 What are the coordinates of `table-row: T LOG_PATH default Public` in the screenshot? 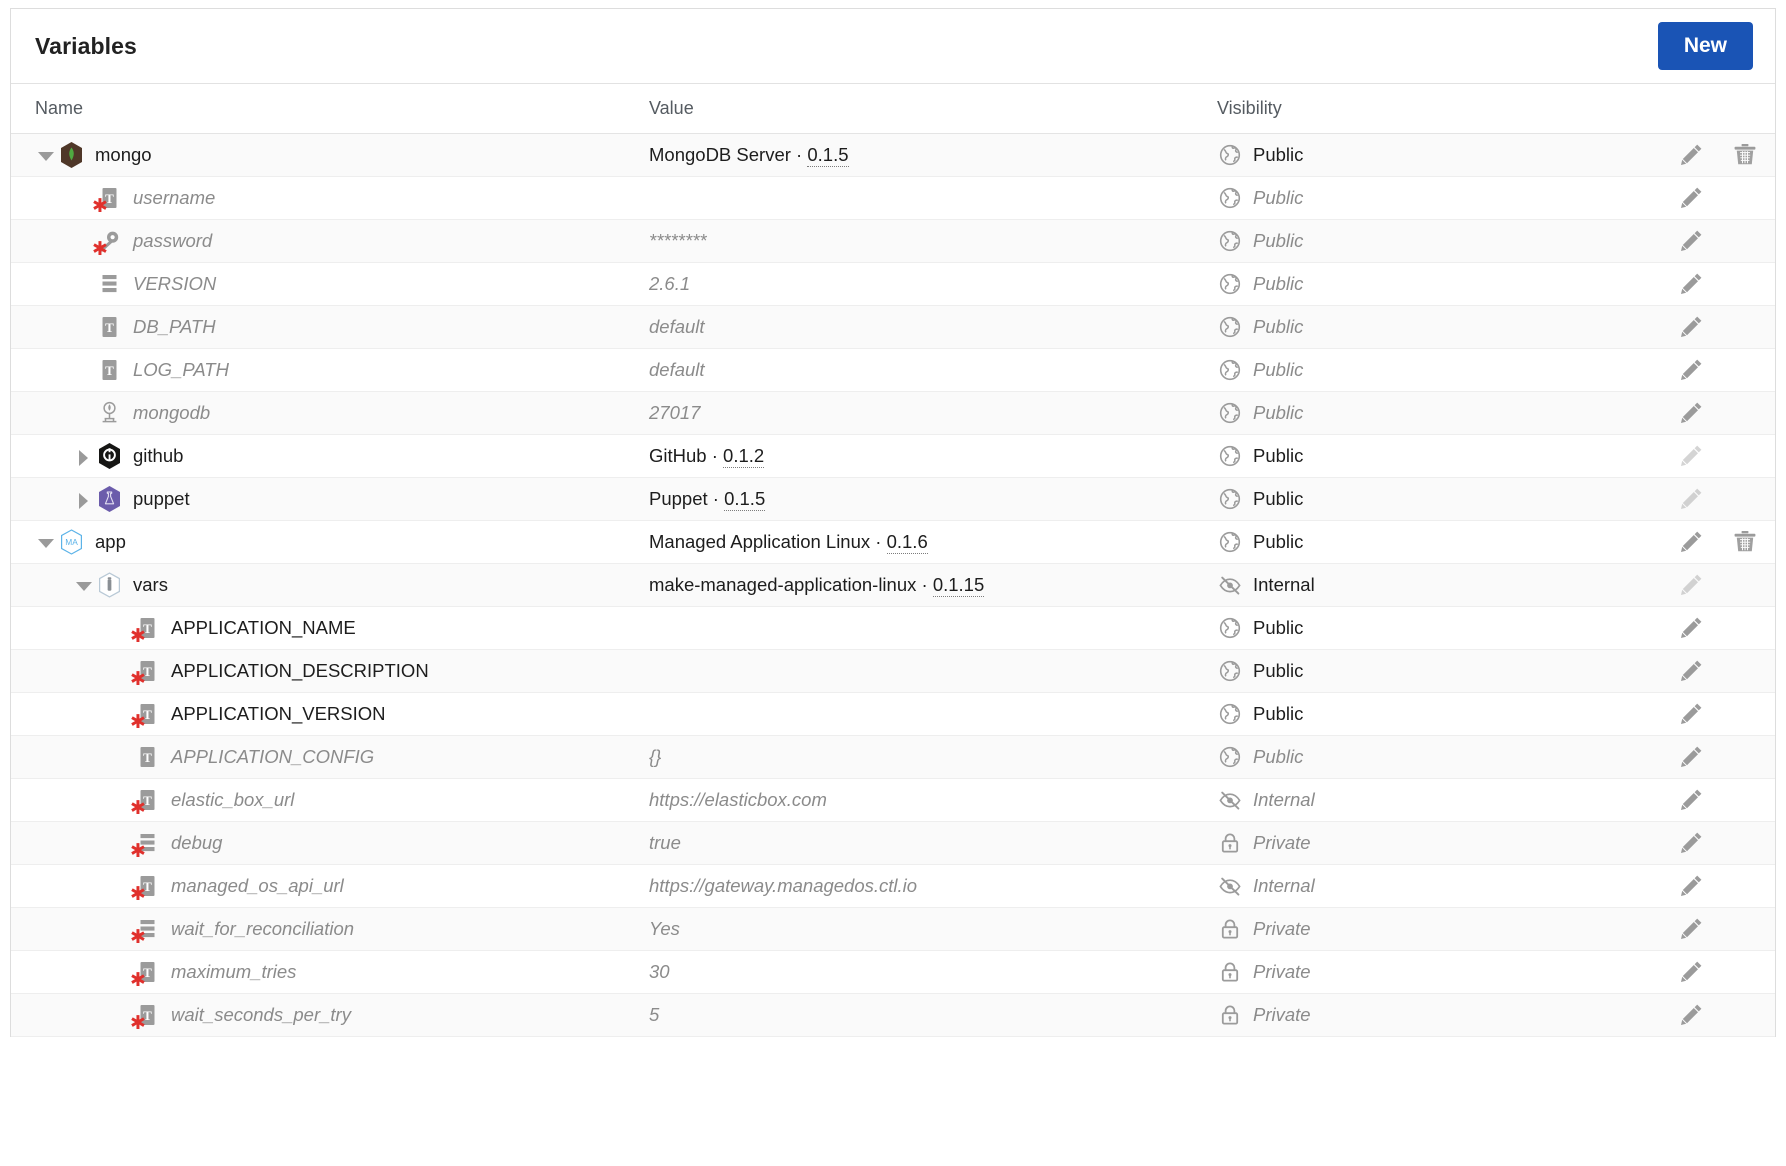 It's located at (893, 370).